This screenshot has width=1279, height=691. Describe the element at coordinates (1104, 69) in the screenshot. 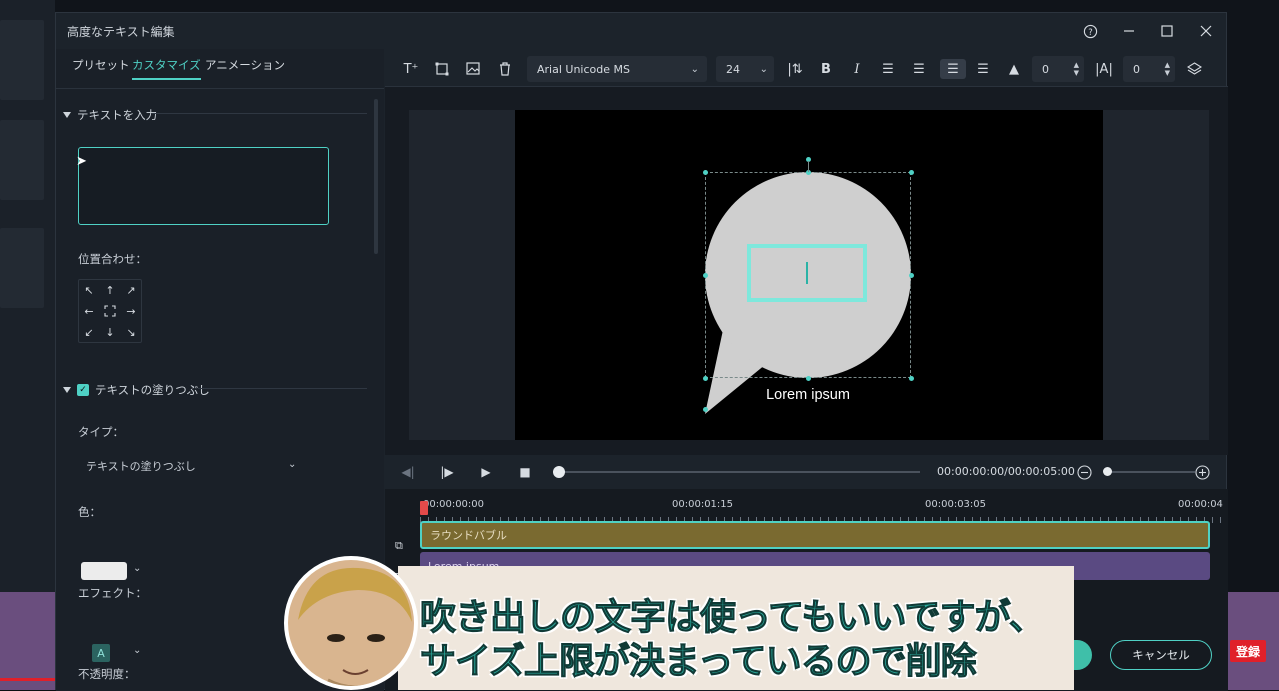

I see `char-spacing-icon: |A|` at that location.